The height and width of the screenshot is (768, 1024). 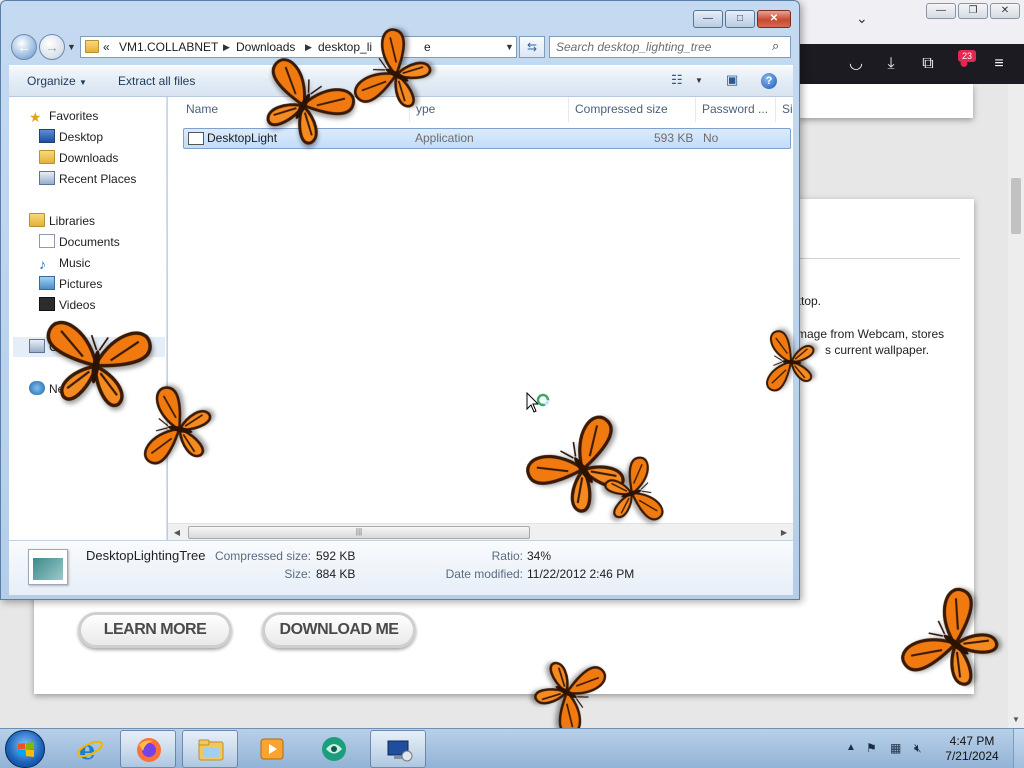 I want to click on download-icon: ⤓, so click(x=891, y=64).